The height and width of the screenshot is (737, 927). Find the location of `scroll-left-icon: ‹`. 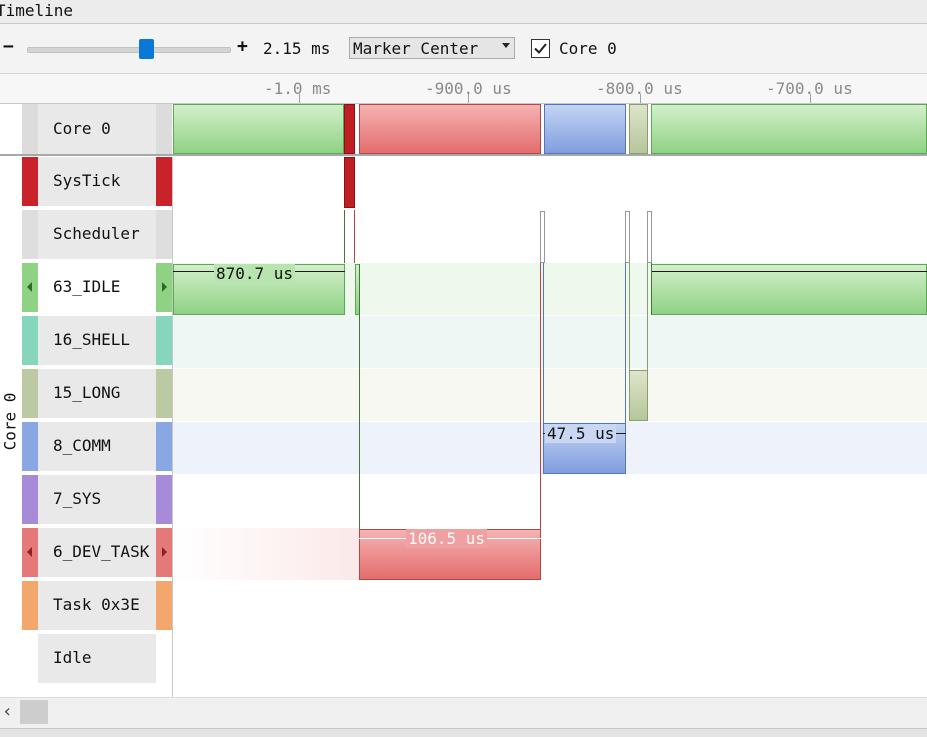

scroll-left-icon: ‹ is located at coordinates (7, 711).